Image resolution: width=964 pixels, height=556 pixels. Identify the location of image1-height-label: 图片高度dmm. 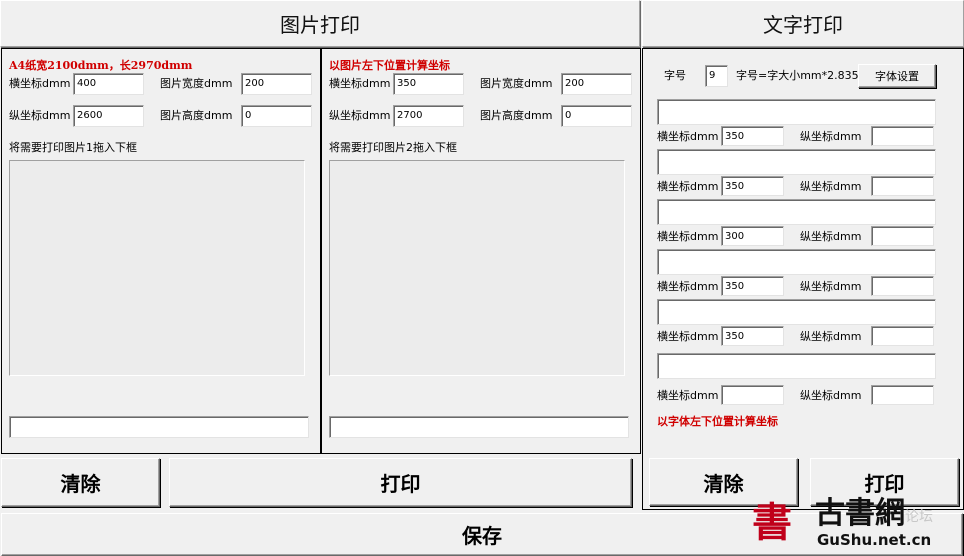
(196, 115).